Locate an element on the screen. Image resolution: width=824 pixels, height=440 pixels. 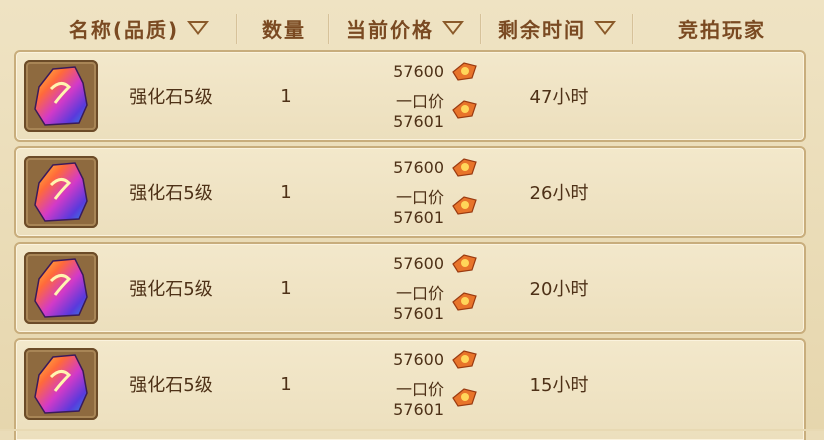
table-header: 名称(品质) 数量 当前价格 剩余时间 竞拍玩家 is located at coordinates (412, 28).